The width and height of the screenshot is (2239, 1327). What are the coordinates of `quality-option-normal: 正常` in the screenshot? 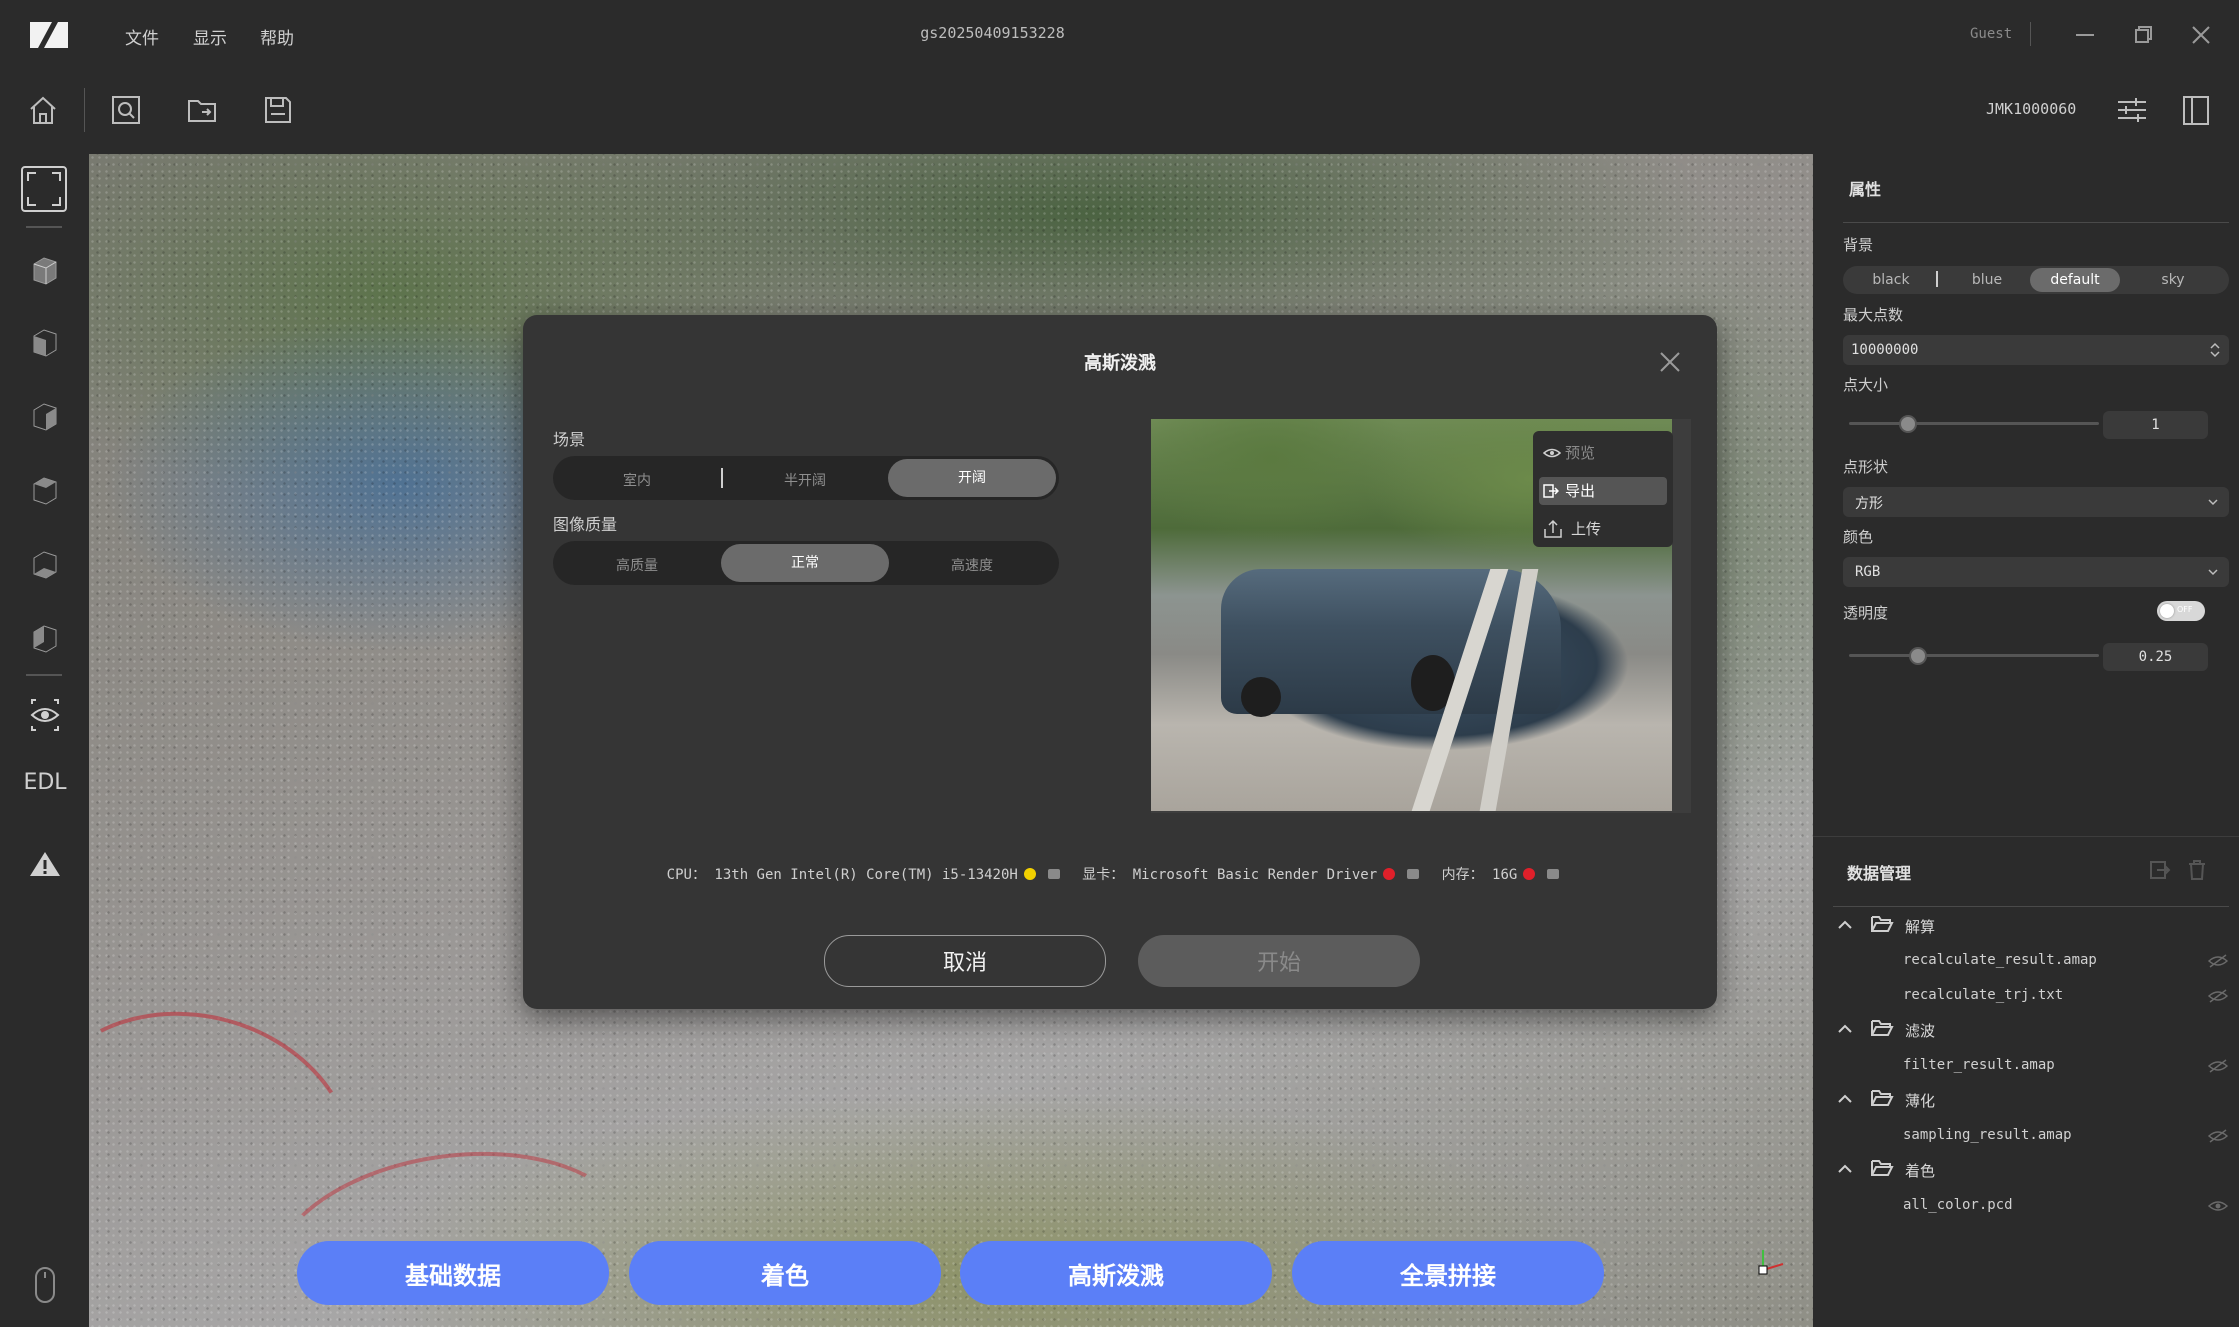 It's located at (805, 563).